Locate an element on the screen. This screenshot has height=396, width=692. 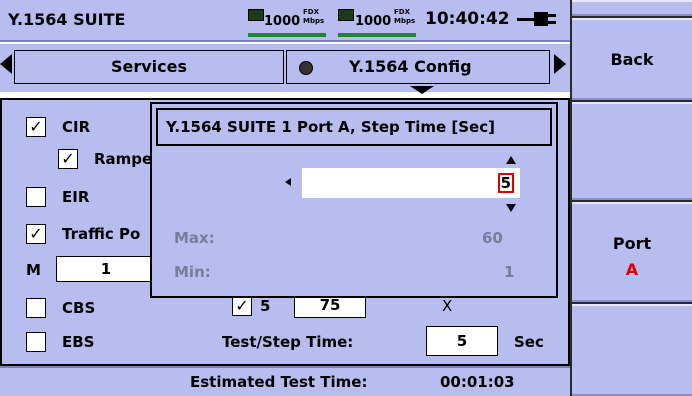
ramp-label: Rampe is located at coordinates (123, 159).